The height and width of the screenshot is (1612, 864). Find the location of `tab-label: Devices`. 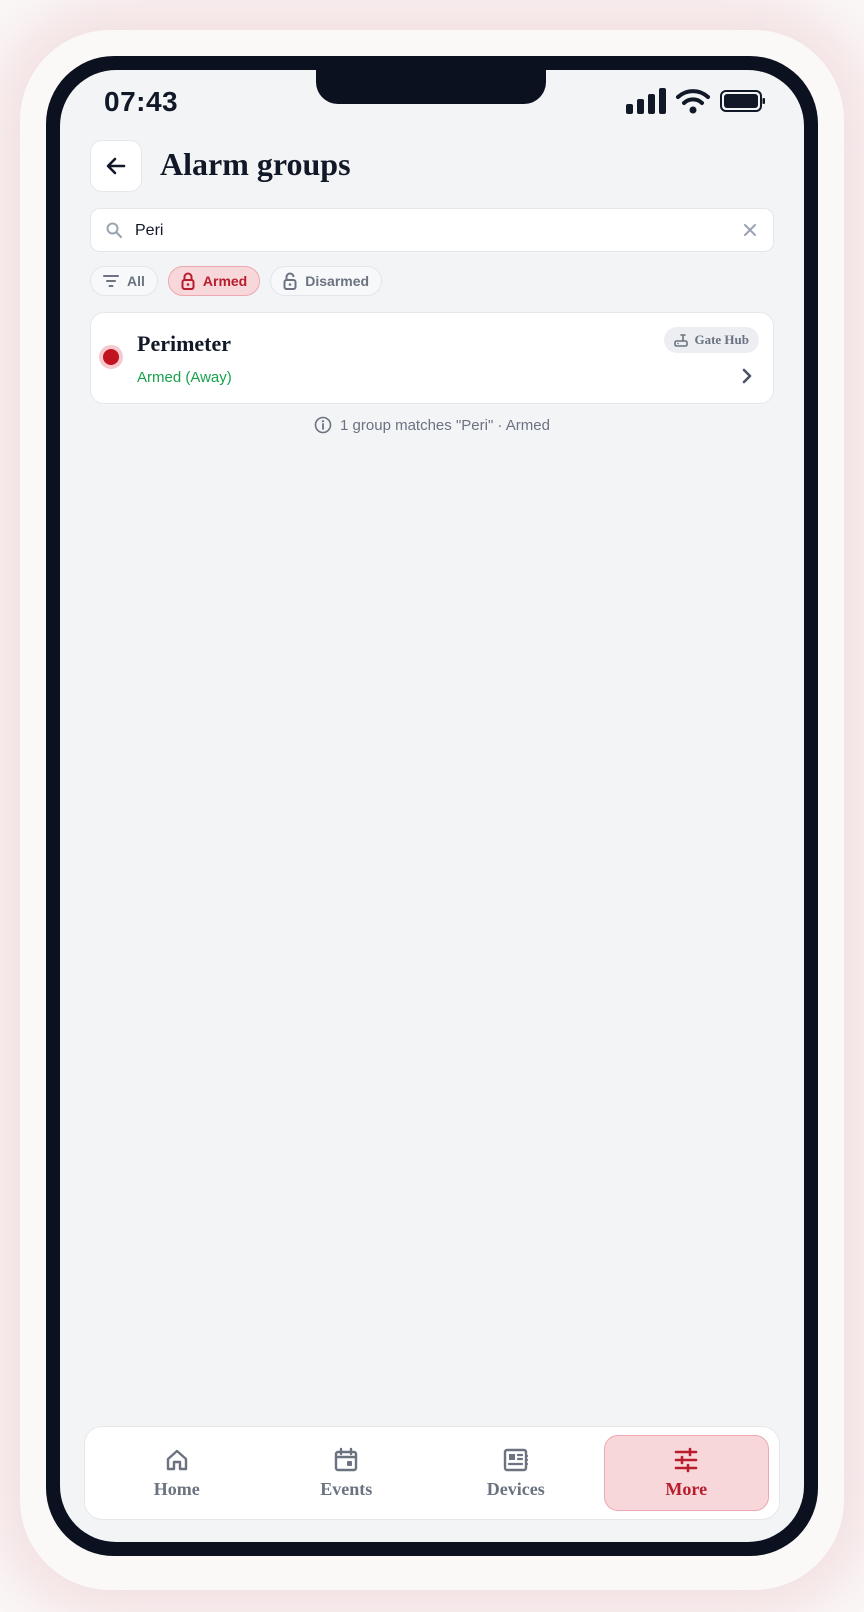

tab-label: Devices is located at coordinates (515, 1488).